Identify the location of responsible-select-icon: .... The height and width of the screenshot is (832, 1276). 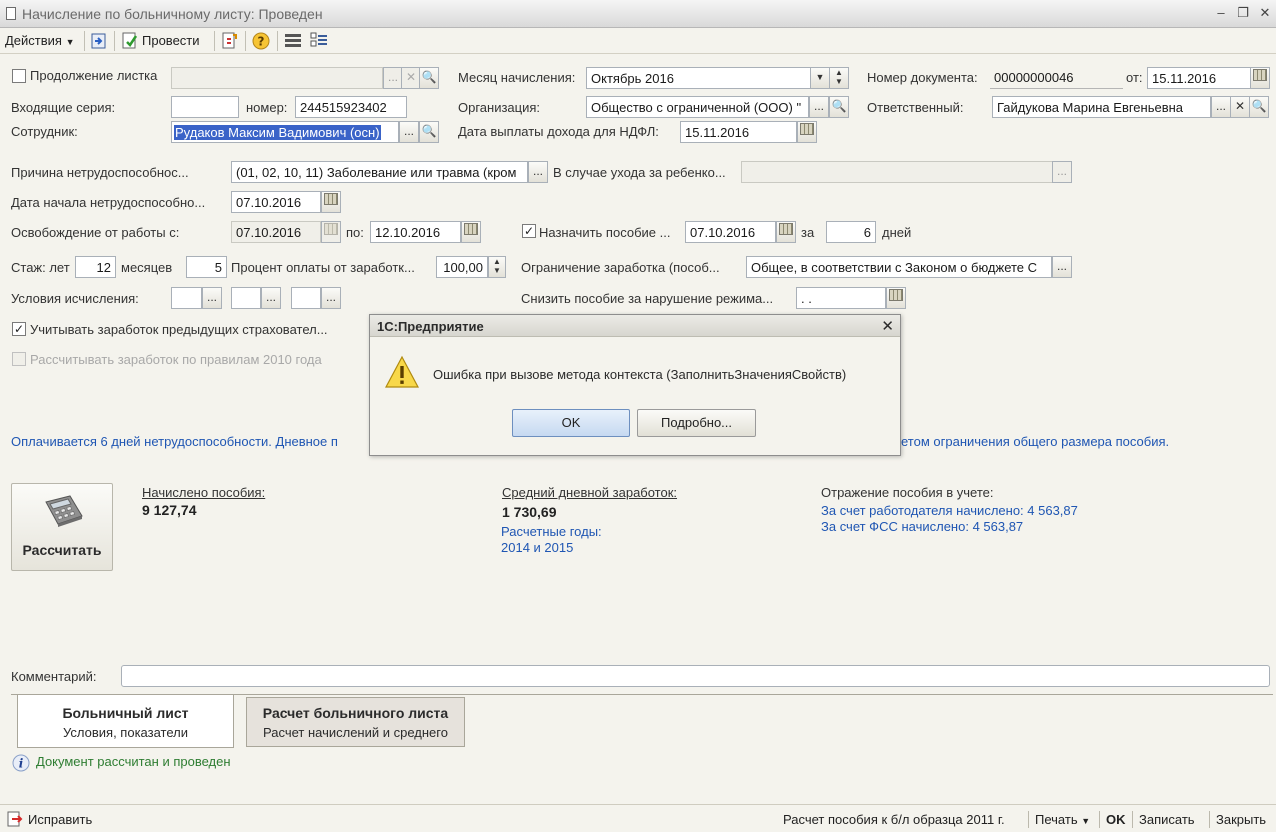
(1221, 107).